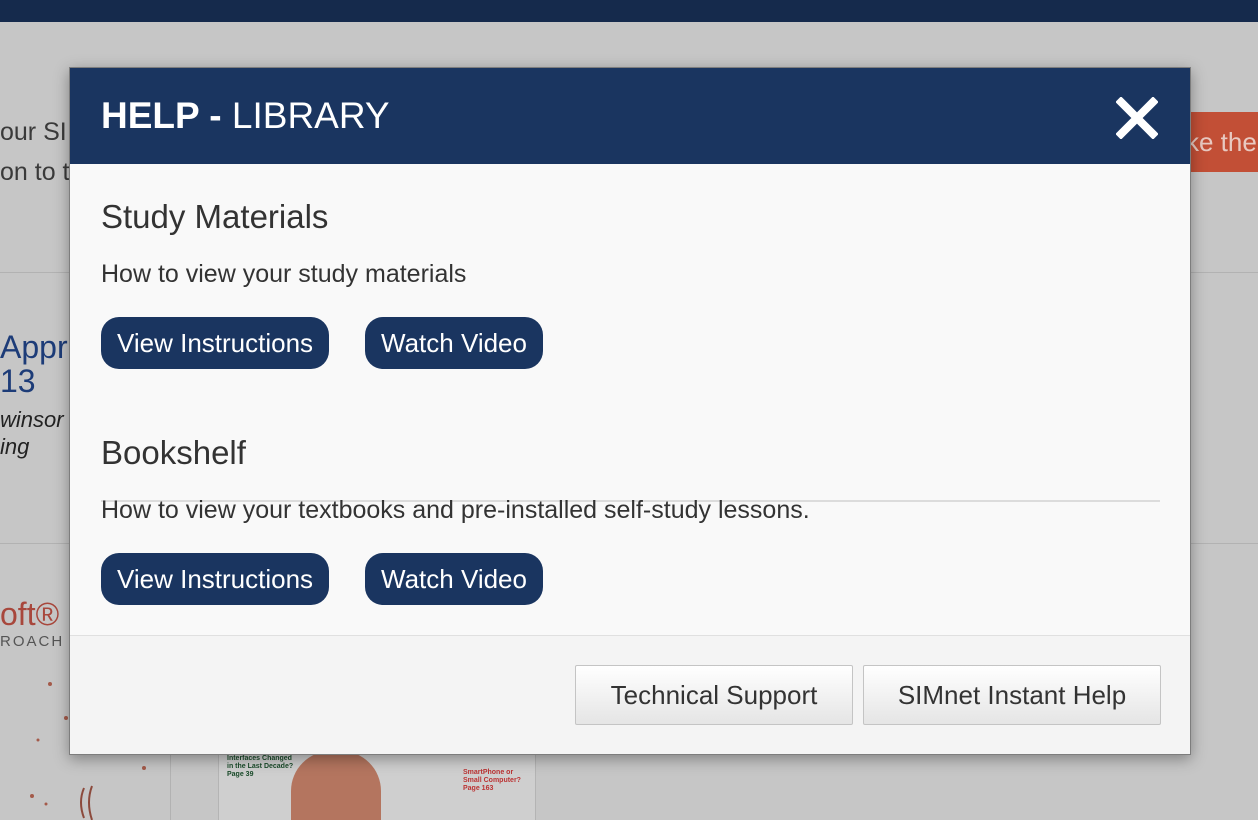  I want to click on thumbnail-caption-text: Interfaces Changed in the Last Decade?, so click(260, 762).